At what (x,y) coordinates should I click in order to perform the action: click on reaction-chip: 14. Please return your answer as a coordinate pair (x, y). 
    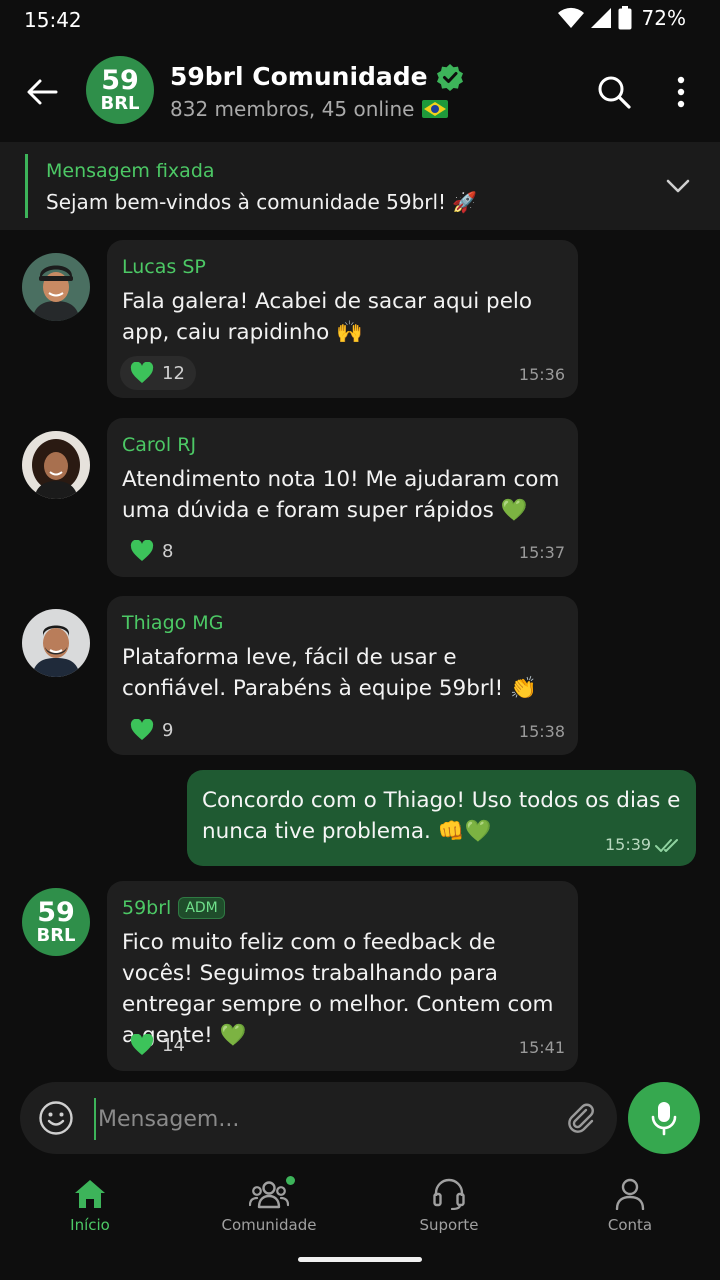
    Looking at the image, I should click on (158, 1045).